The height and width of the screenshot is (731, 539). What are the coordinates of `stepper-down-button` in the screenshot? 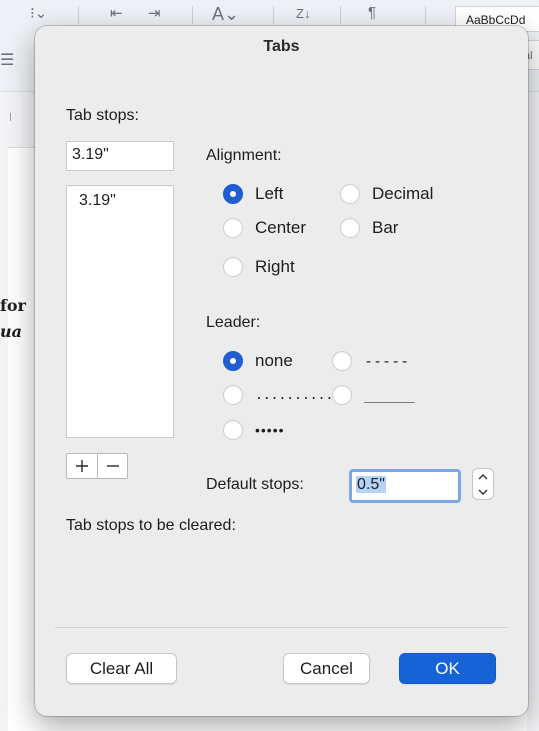 It's located at (483, 491).